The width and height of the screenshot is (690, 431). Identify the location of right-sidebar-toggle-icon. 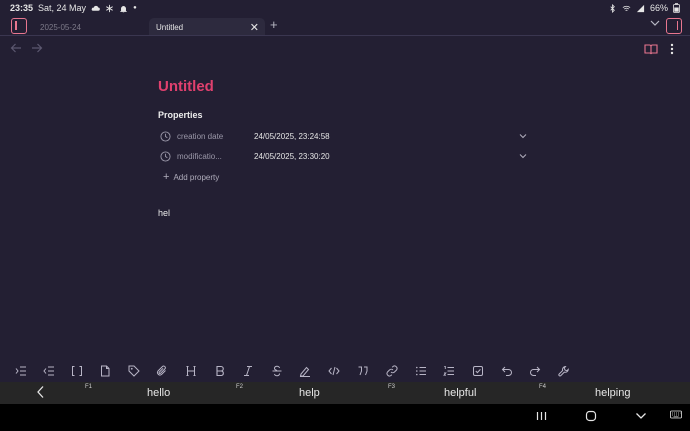
(674, 26).